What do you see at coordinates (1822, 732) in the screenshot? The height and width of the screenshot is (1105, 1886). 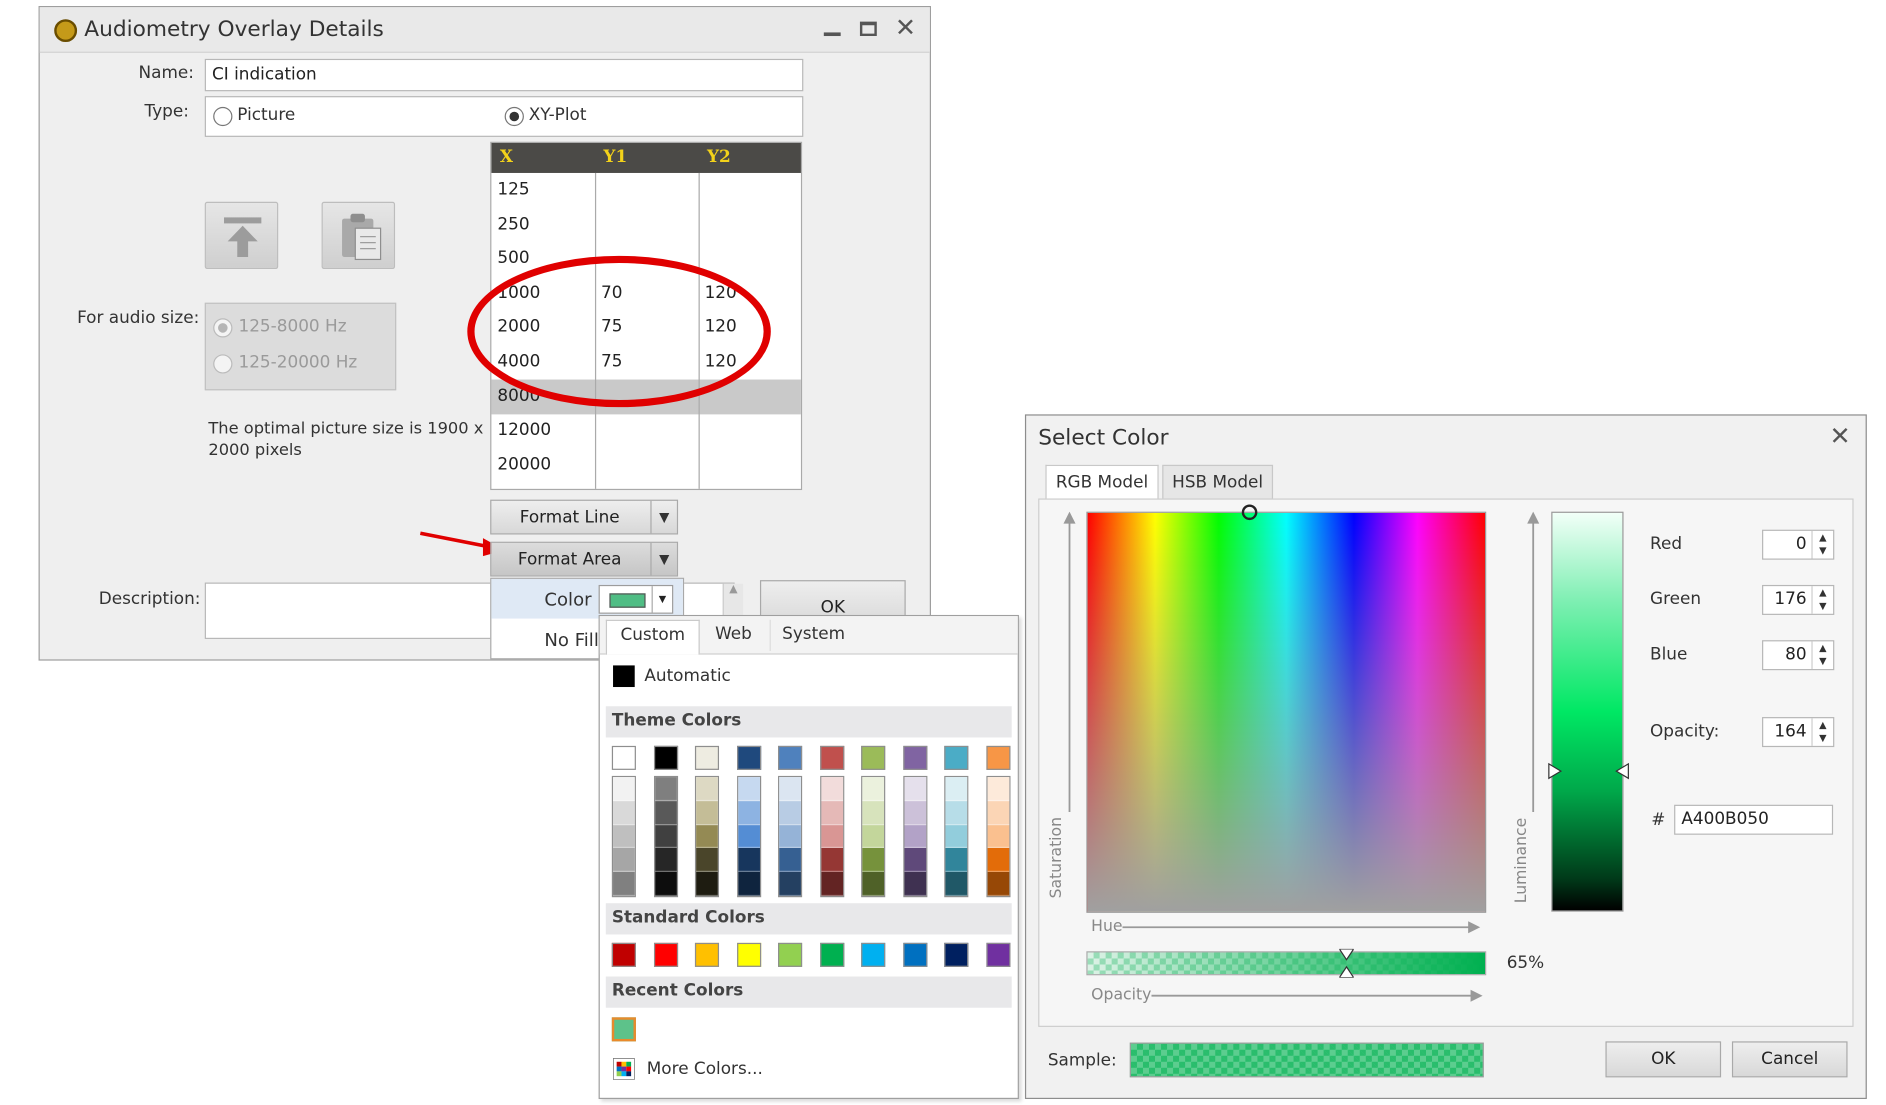 I see `opacity-spin-arrows: ▲ ▼` at bounding box center [1822, 732].